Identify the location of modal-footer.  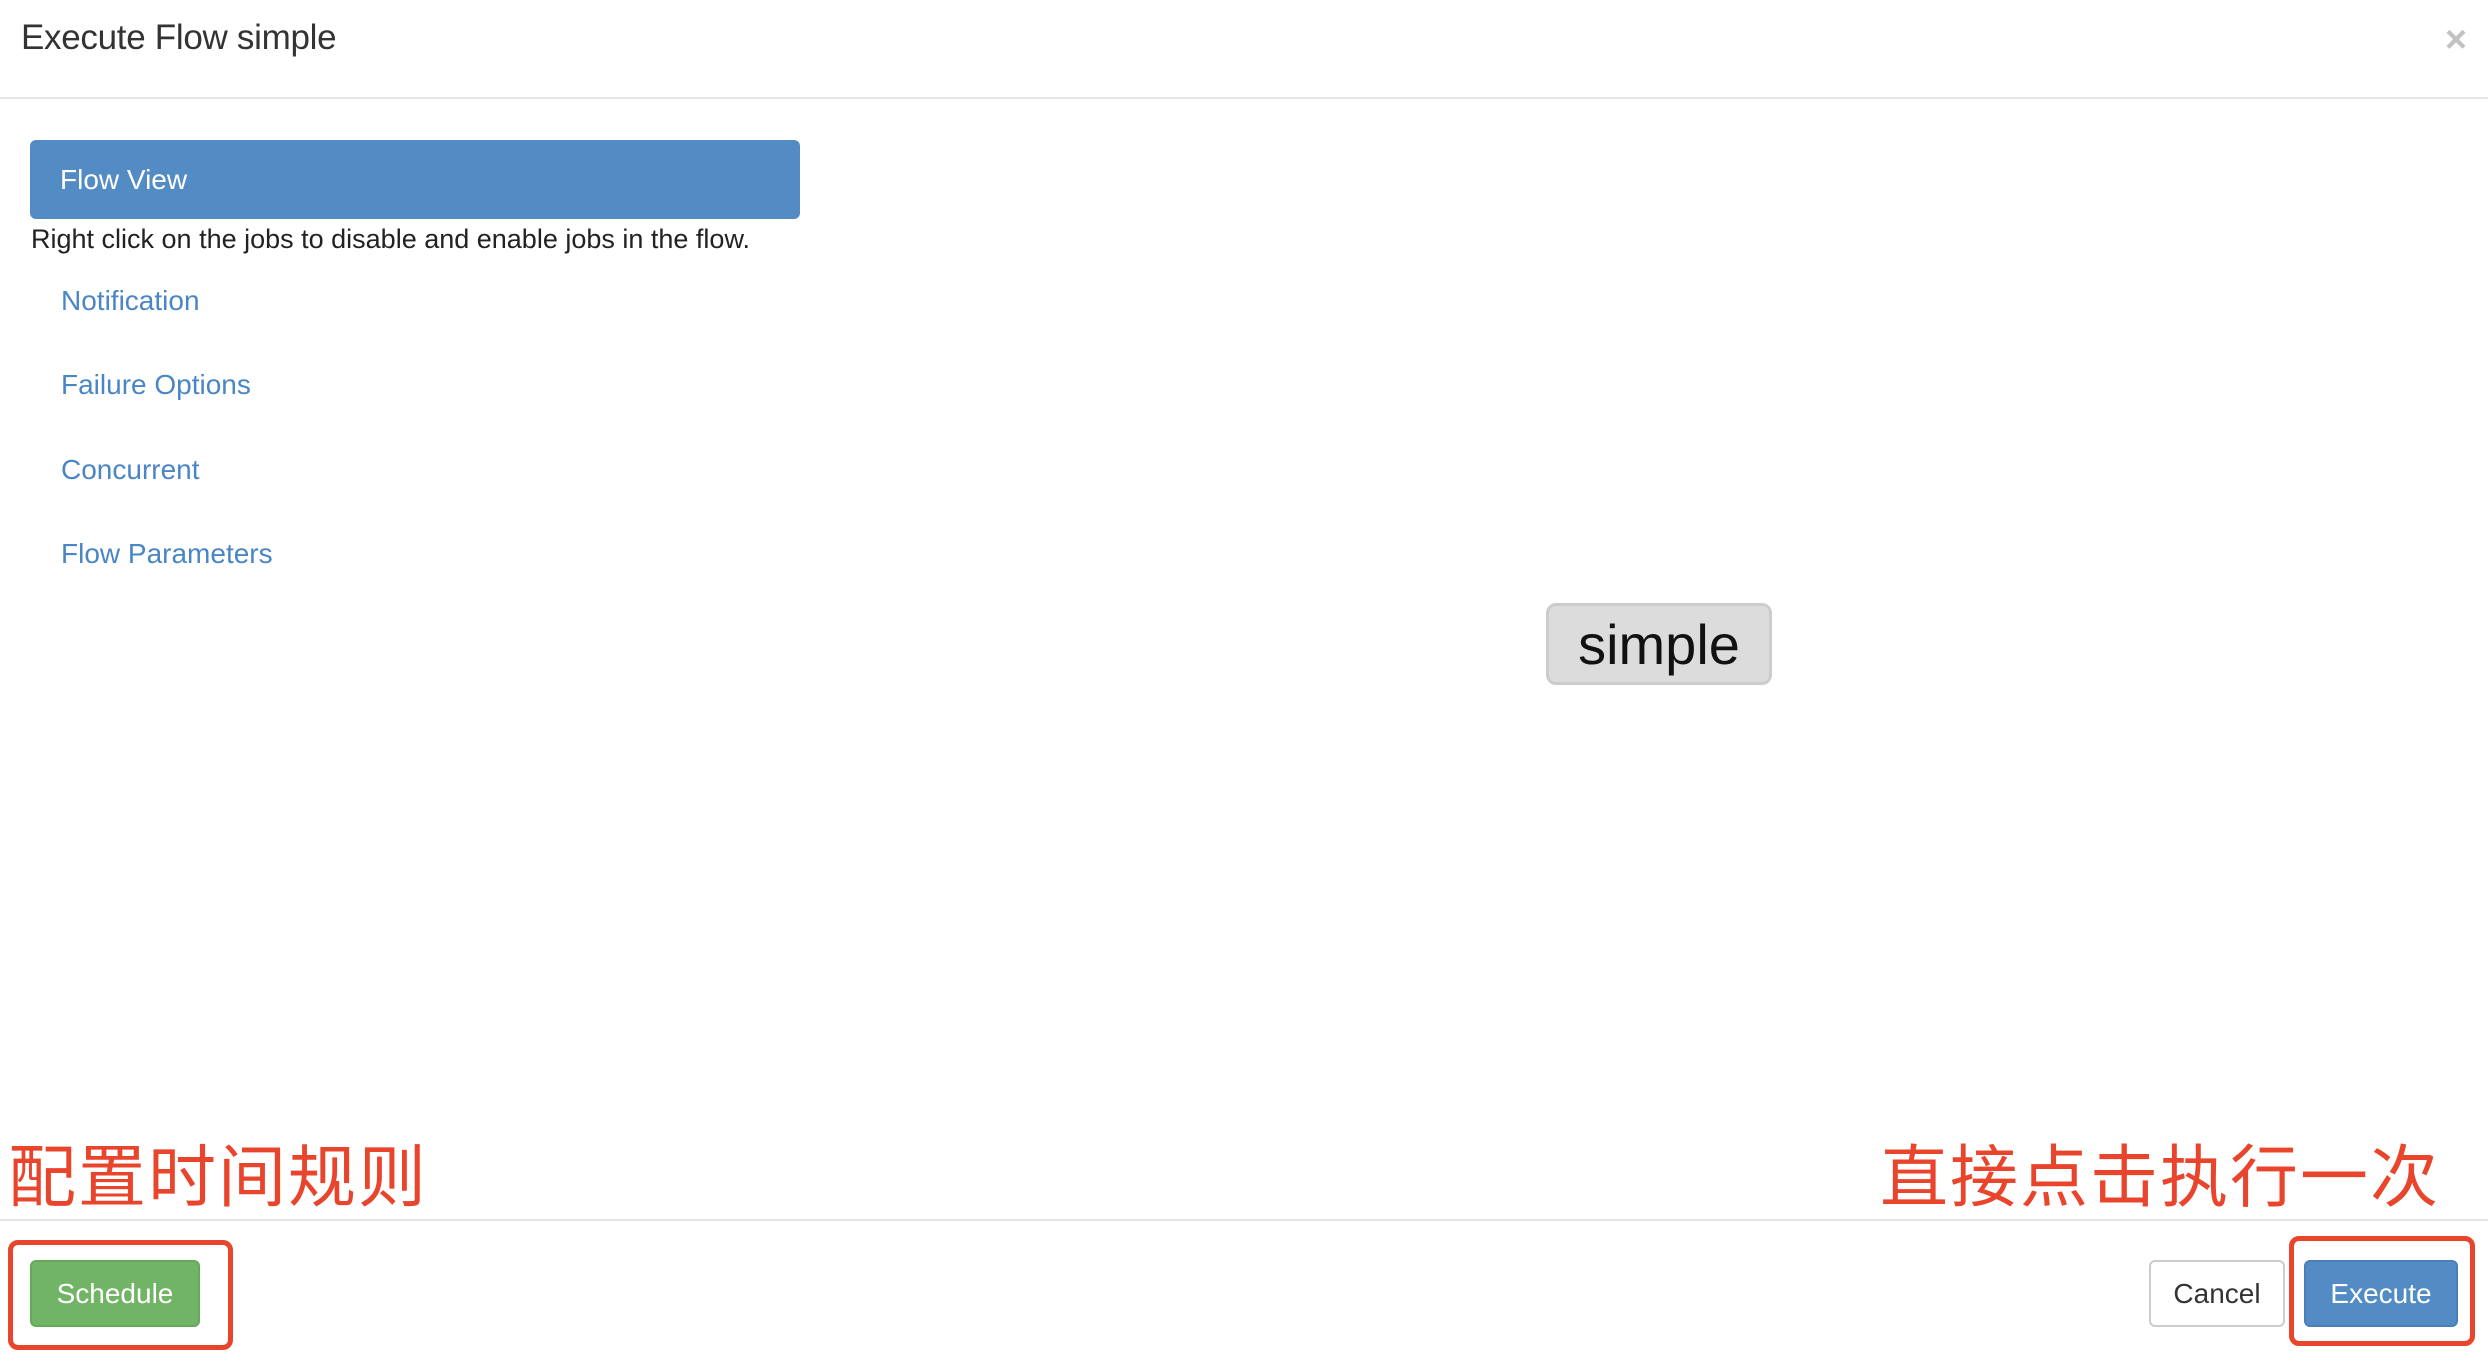
(1244, 1291).